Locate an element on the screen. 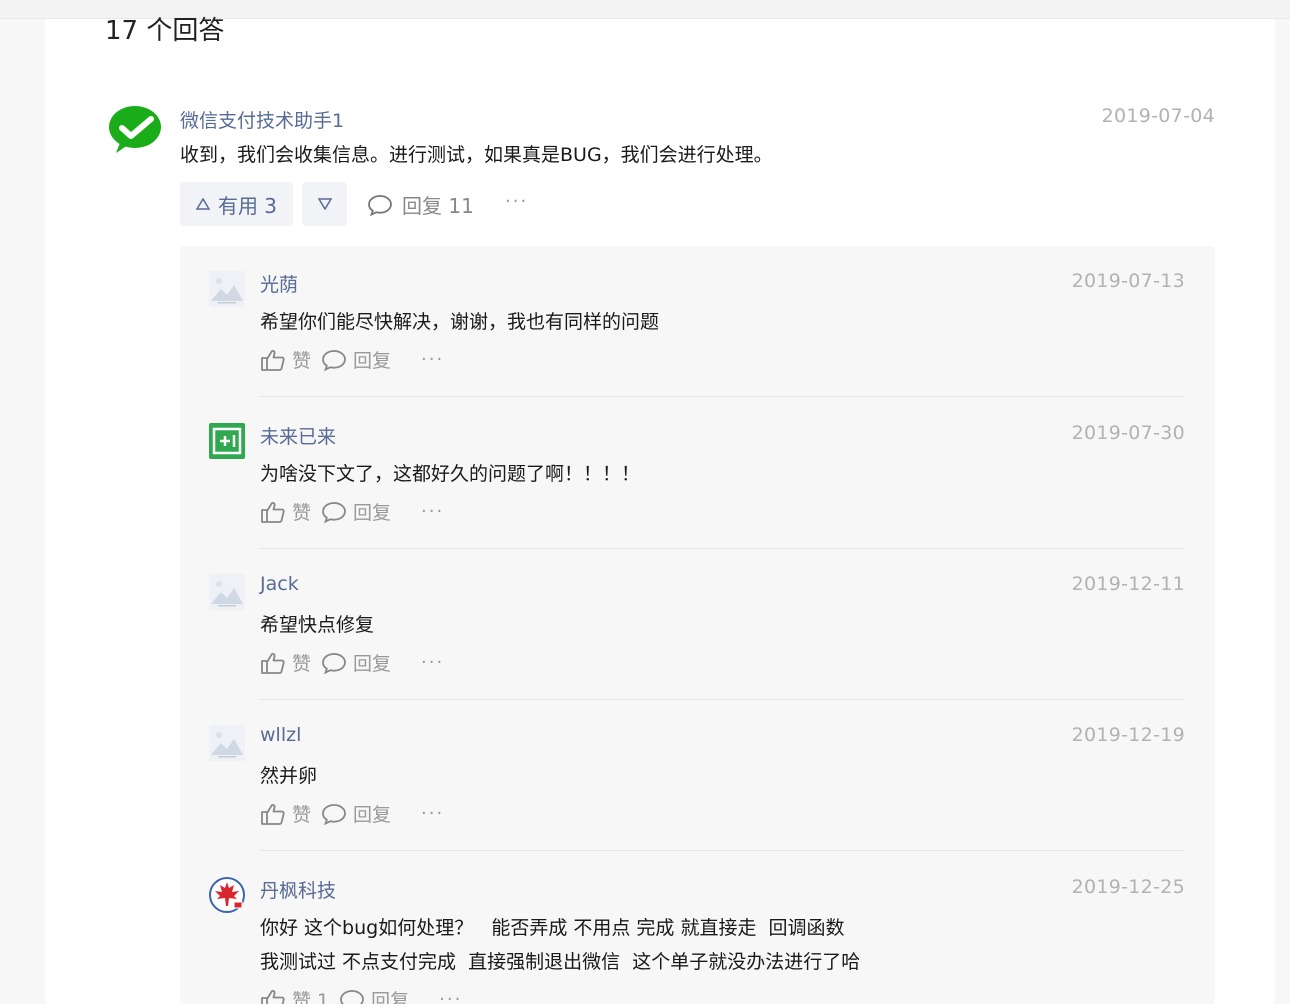 Image resolution: width=1290 pixels, height=1004 pixels. avatar-maple-leaf-icon is located at coordinates (227, 895).